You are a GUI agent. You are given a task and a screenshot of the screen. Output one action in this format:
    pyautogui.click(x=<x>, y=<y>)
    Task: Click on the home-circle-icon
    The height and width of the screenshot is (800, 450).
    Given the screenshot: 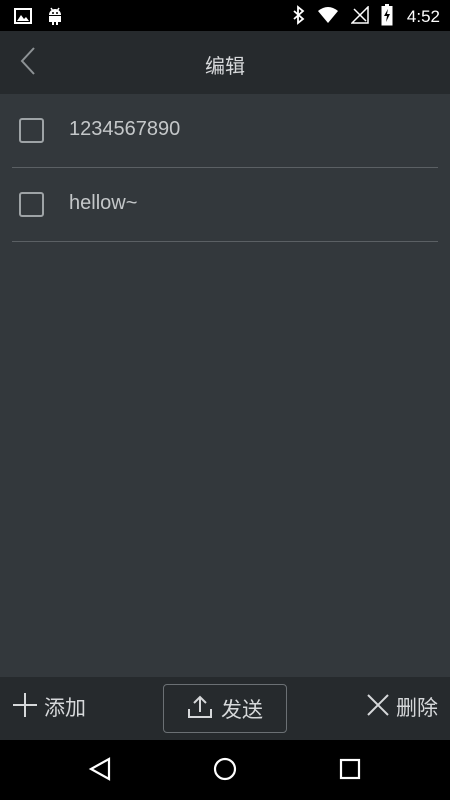 What is the action you would take?
    pyautogui.click(x=225, y=771)
    